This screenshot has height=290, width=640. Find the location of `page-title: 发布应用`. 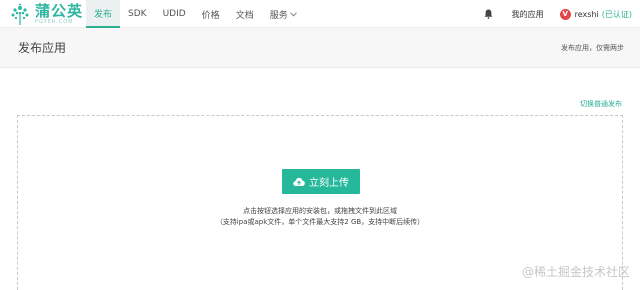

page-title: 发布应用 is located at coordinates (42, 48).